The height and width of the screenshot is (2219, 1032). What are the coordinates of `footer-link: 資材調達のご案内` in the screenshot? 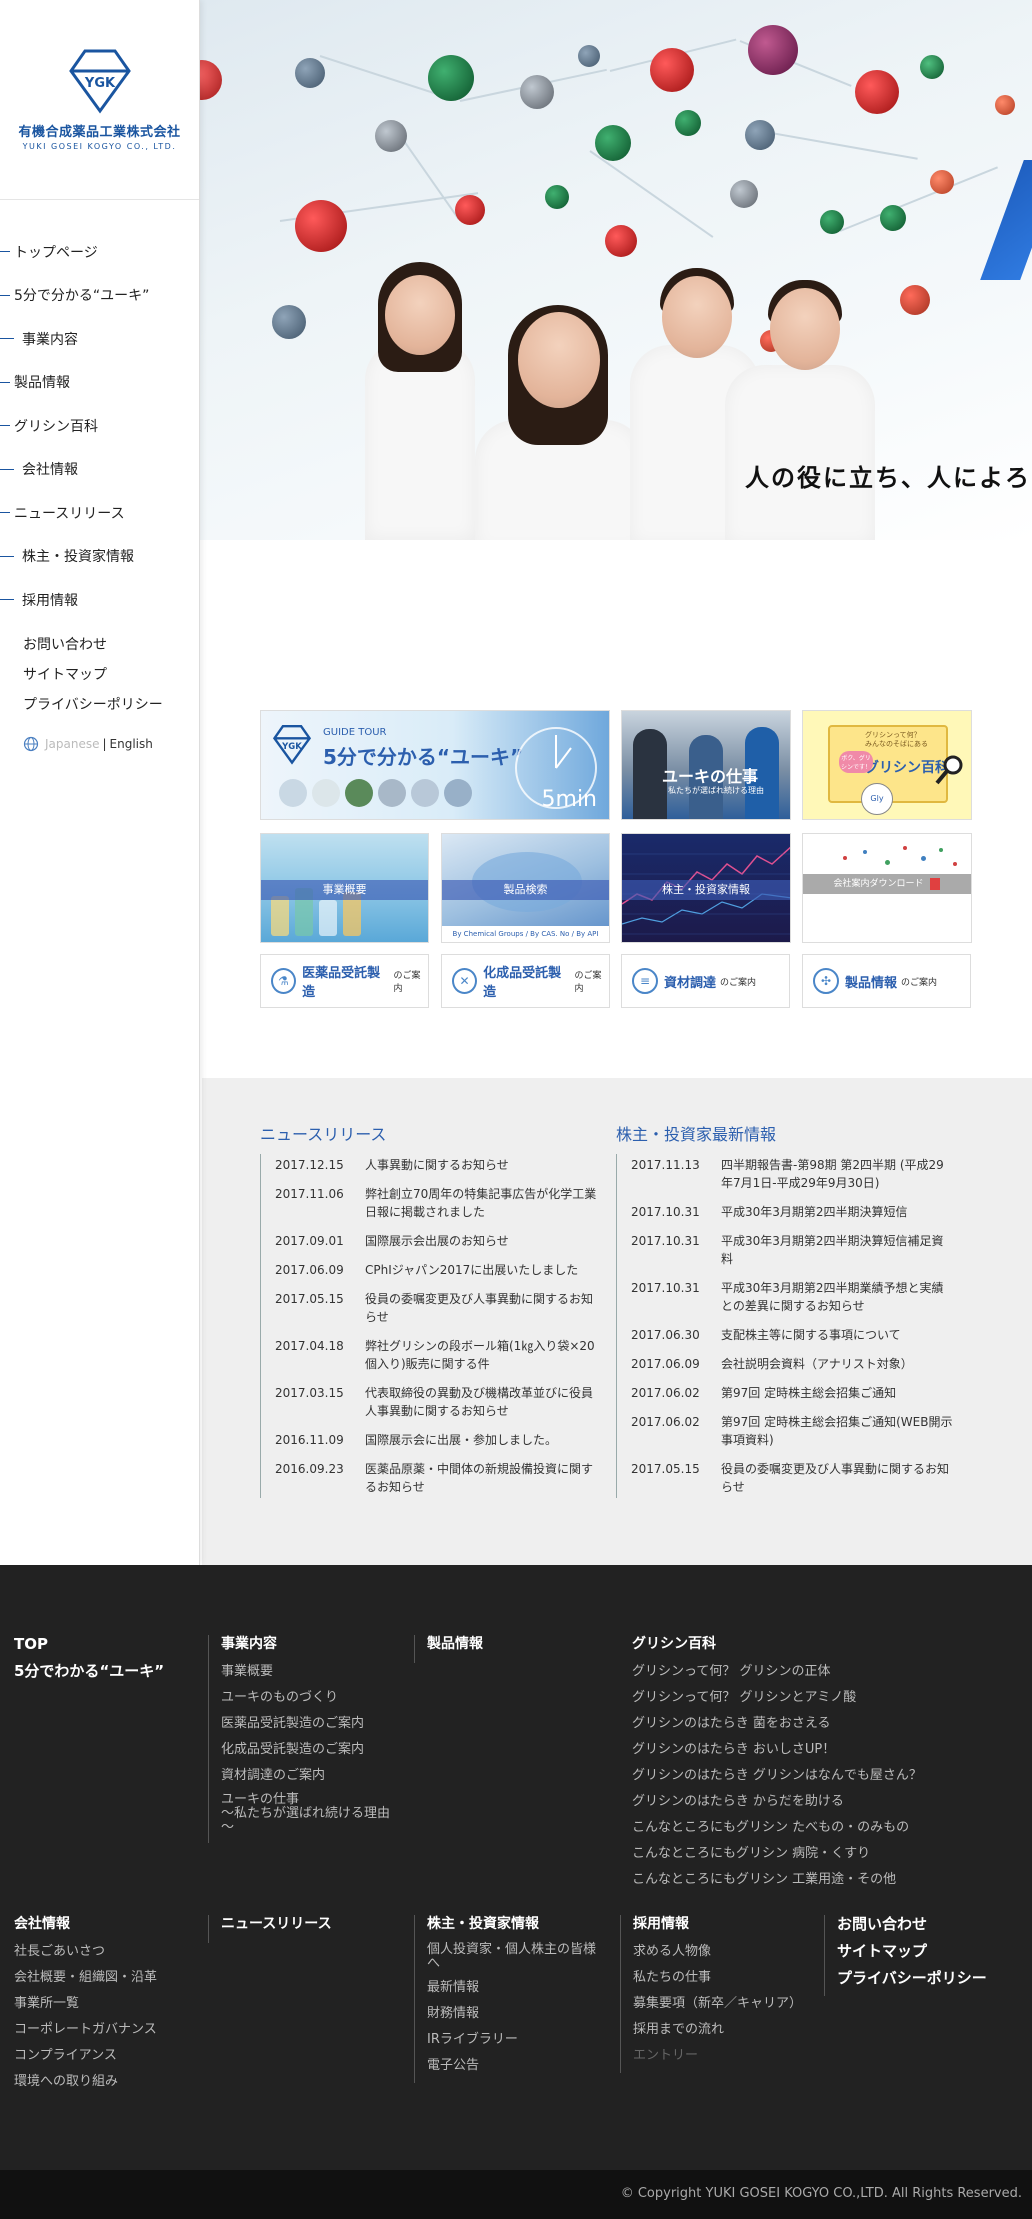 It's located at (309, 1776).